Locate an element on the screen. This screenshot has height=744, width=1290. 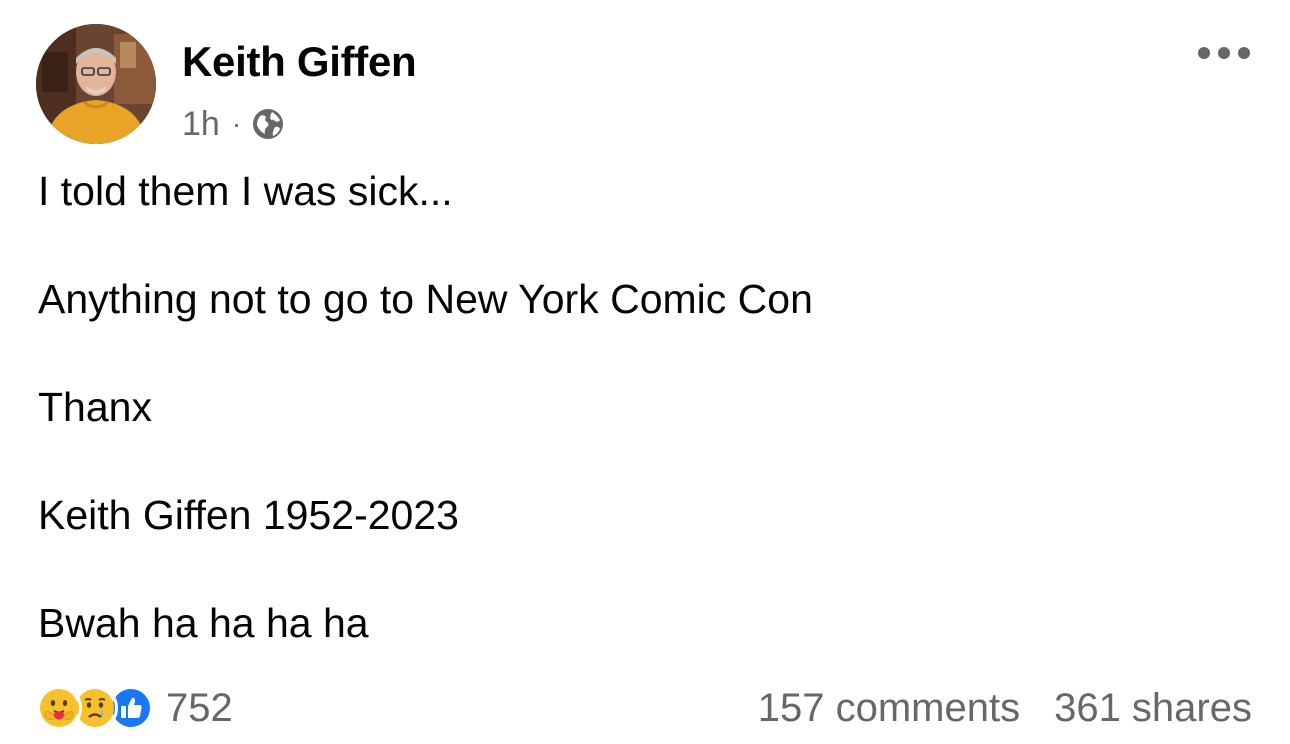
globe-icon is located at coordinates (268, 124).